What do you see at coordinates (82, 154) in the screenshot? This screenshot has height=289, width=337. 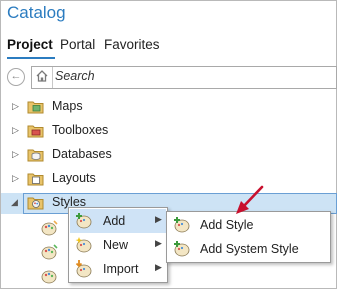 I see `tree-item-label: Databases` at bounding box center [82, 154].